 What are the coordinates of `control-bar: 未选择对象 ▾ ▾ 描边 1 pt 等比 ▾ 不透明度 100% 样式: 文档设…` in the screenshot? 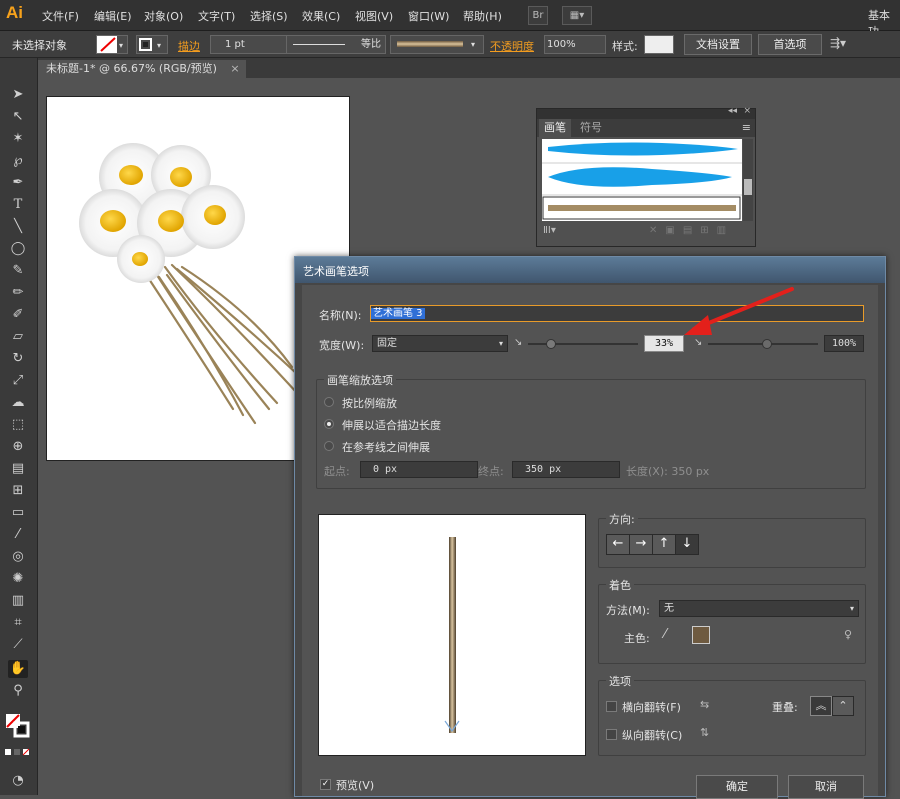 It's located at (450, 44).